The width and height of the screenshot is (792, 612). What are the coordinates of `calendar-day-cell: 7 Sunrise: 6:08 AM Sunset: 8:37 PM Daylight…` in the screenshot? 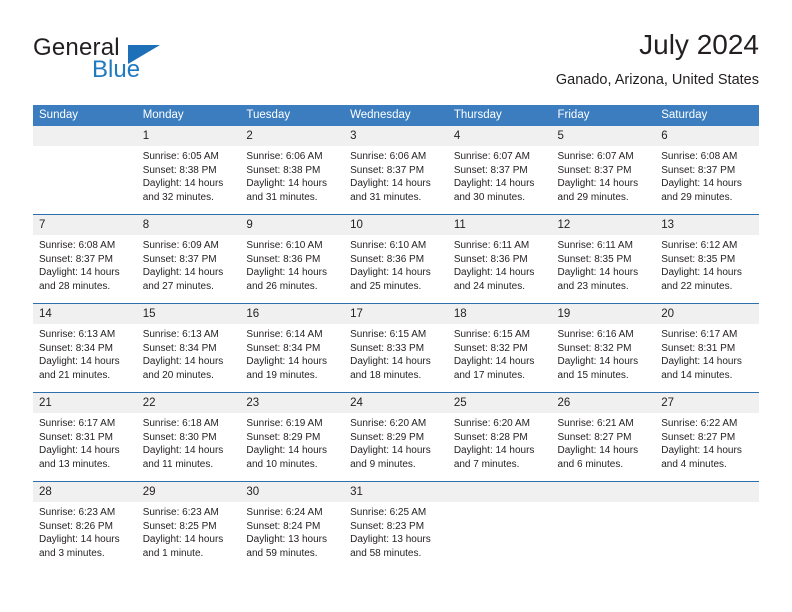 It's located at (85, 259).